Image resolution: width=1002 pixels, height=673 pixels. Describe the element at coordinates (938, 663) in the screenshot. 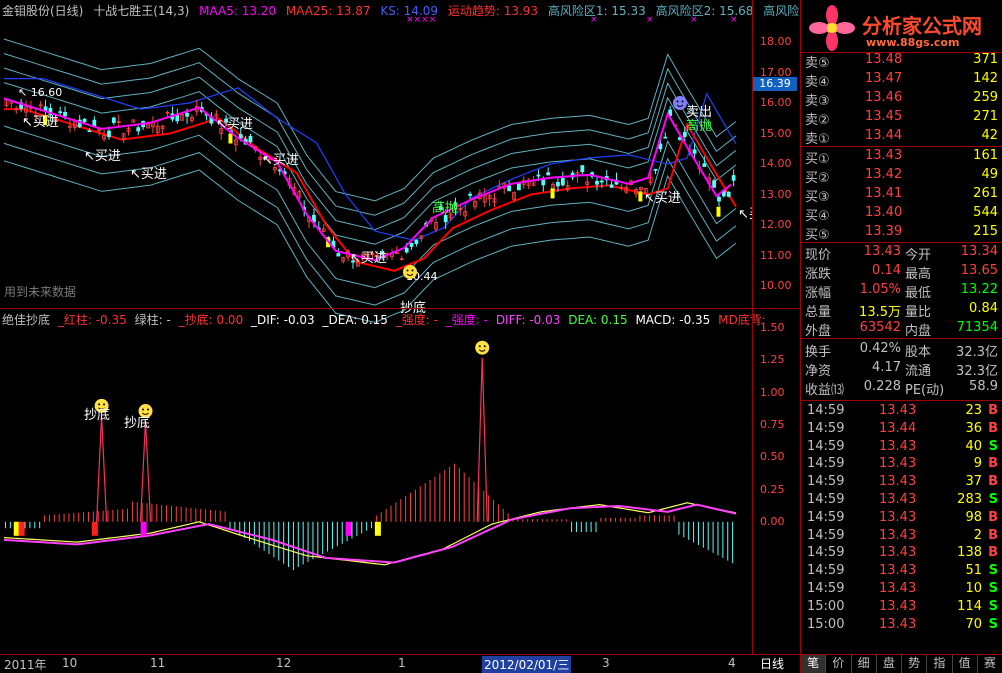

I see `tab-5: 指` at that location.